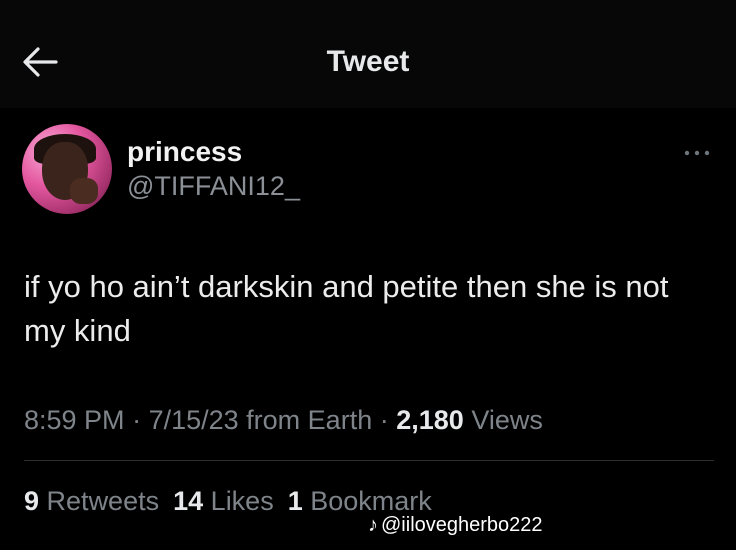 This screenshot has height=550, width=736. Describe the element at coordinates (242, 501) in the screenshot. I see `likes-label: Likes` at that location.